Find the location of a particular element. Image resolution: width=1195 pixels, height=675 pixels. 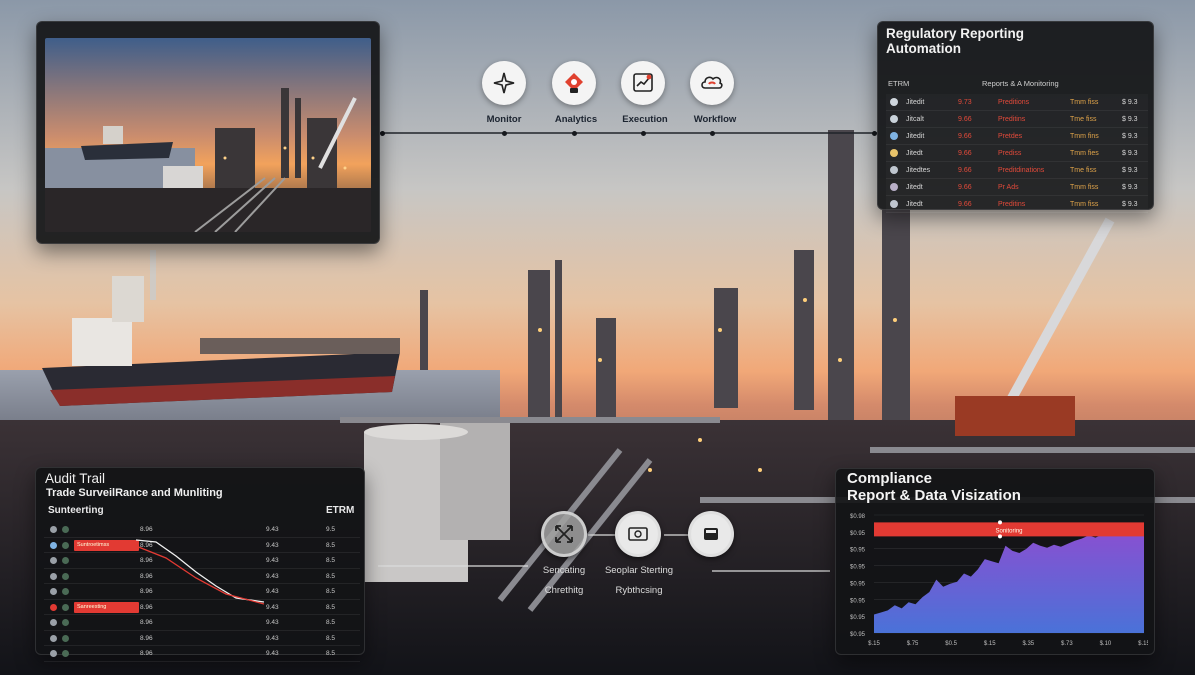

x-tick-label: $0.5 is located at coordinates (951, 644).